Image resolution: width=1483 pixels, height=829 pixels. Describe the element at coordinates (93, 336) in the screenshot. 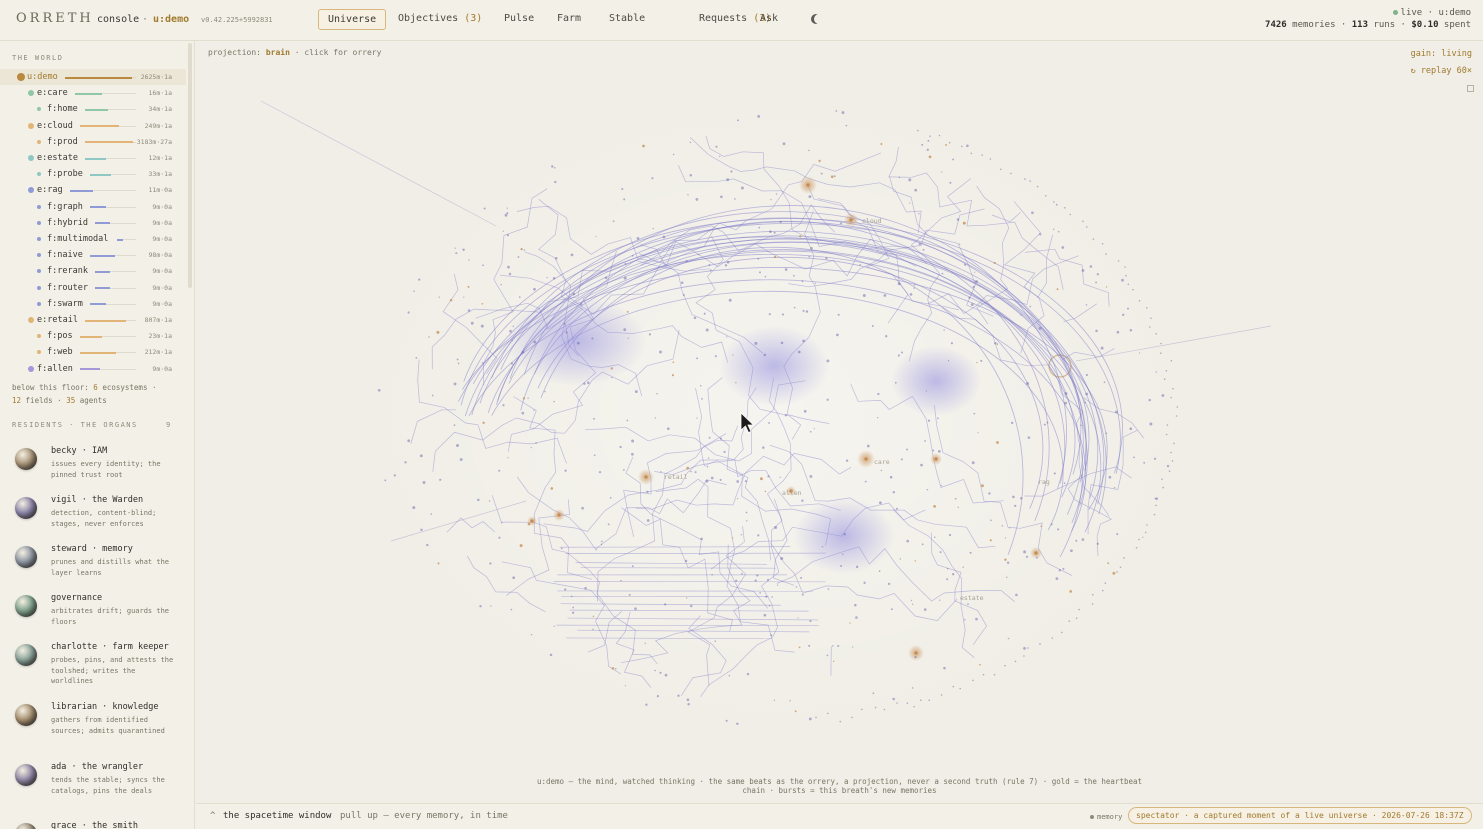

I see `tree-item-f-pos: f:pos 23m·1a` at that location.